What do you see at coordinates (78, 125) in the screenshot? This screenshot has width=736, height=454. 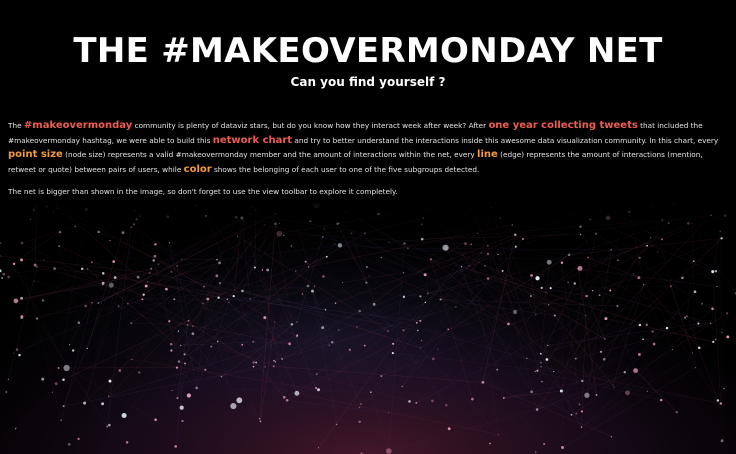 I see `highlight-hashtag: #makeovermonday` at bounding box center [78, 125].